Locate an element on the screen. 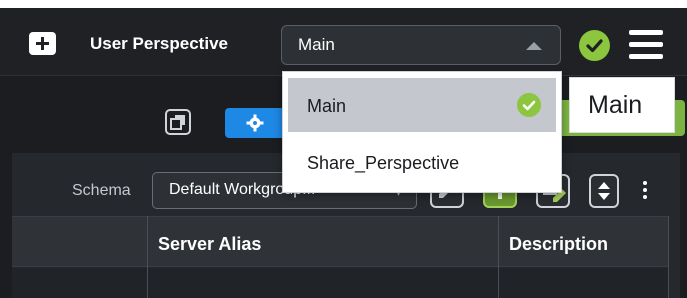 Image resolution: width=687 pixels, height=298 pixels. copy-button is located at coordinates (178, 122).